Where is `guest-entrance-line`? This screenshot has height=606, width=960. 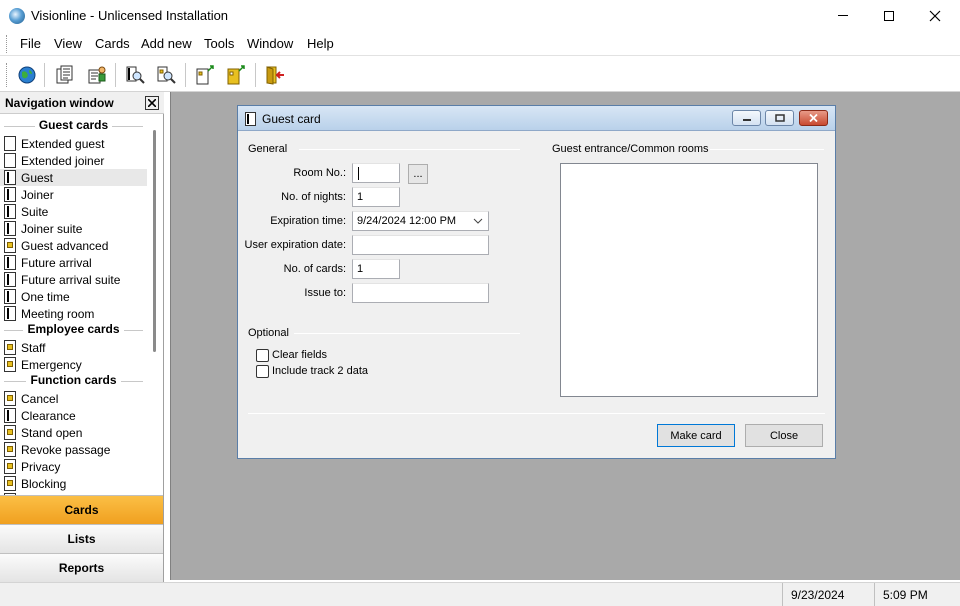
guest-entrance-line is located at coordinates (767, 149).